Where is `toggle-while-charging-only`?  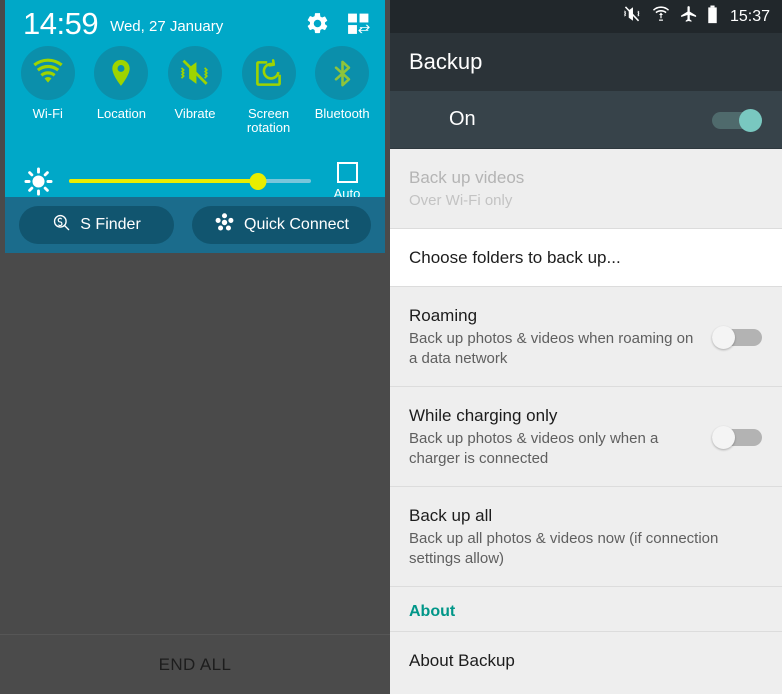
toggle-while-charging-only is located at coordinates (737, 437).